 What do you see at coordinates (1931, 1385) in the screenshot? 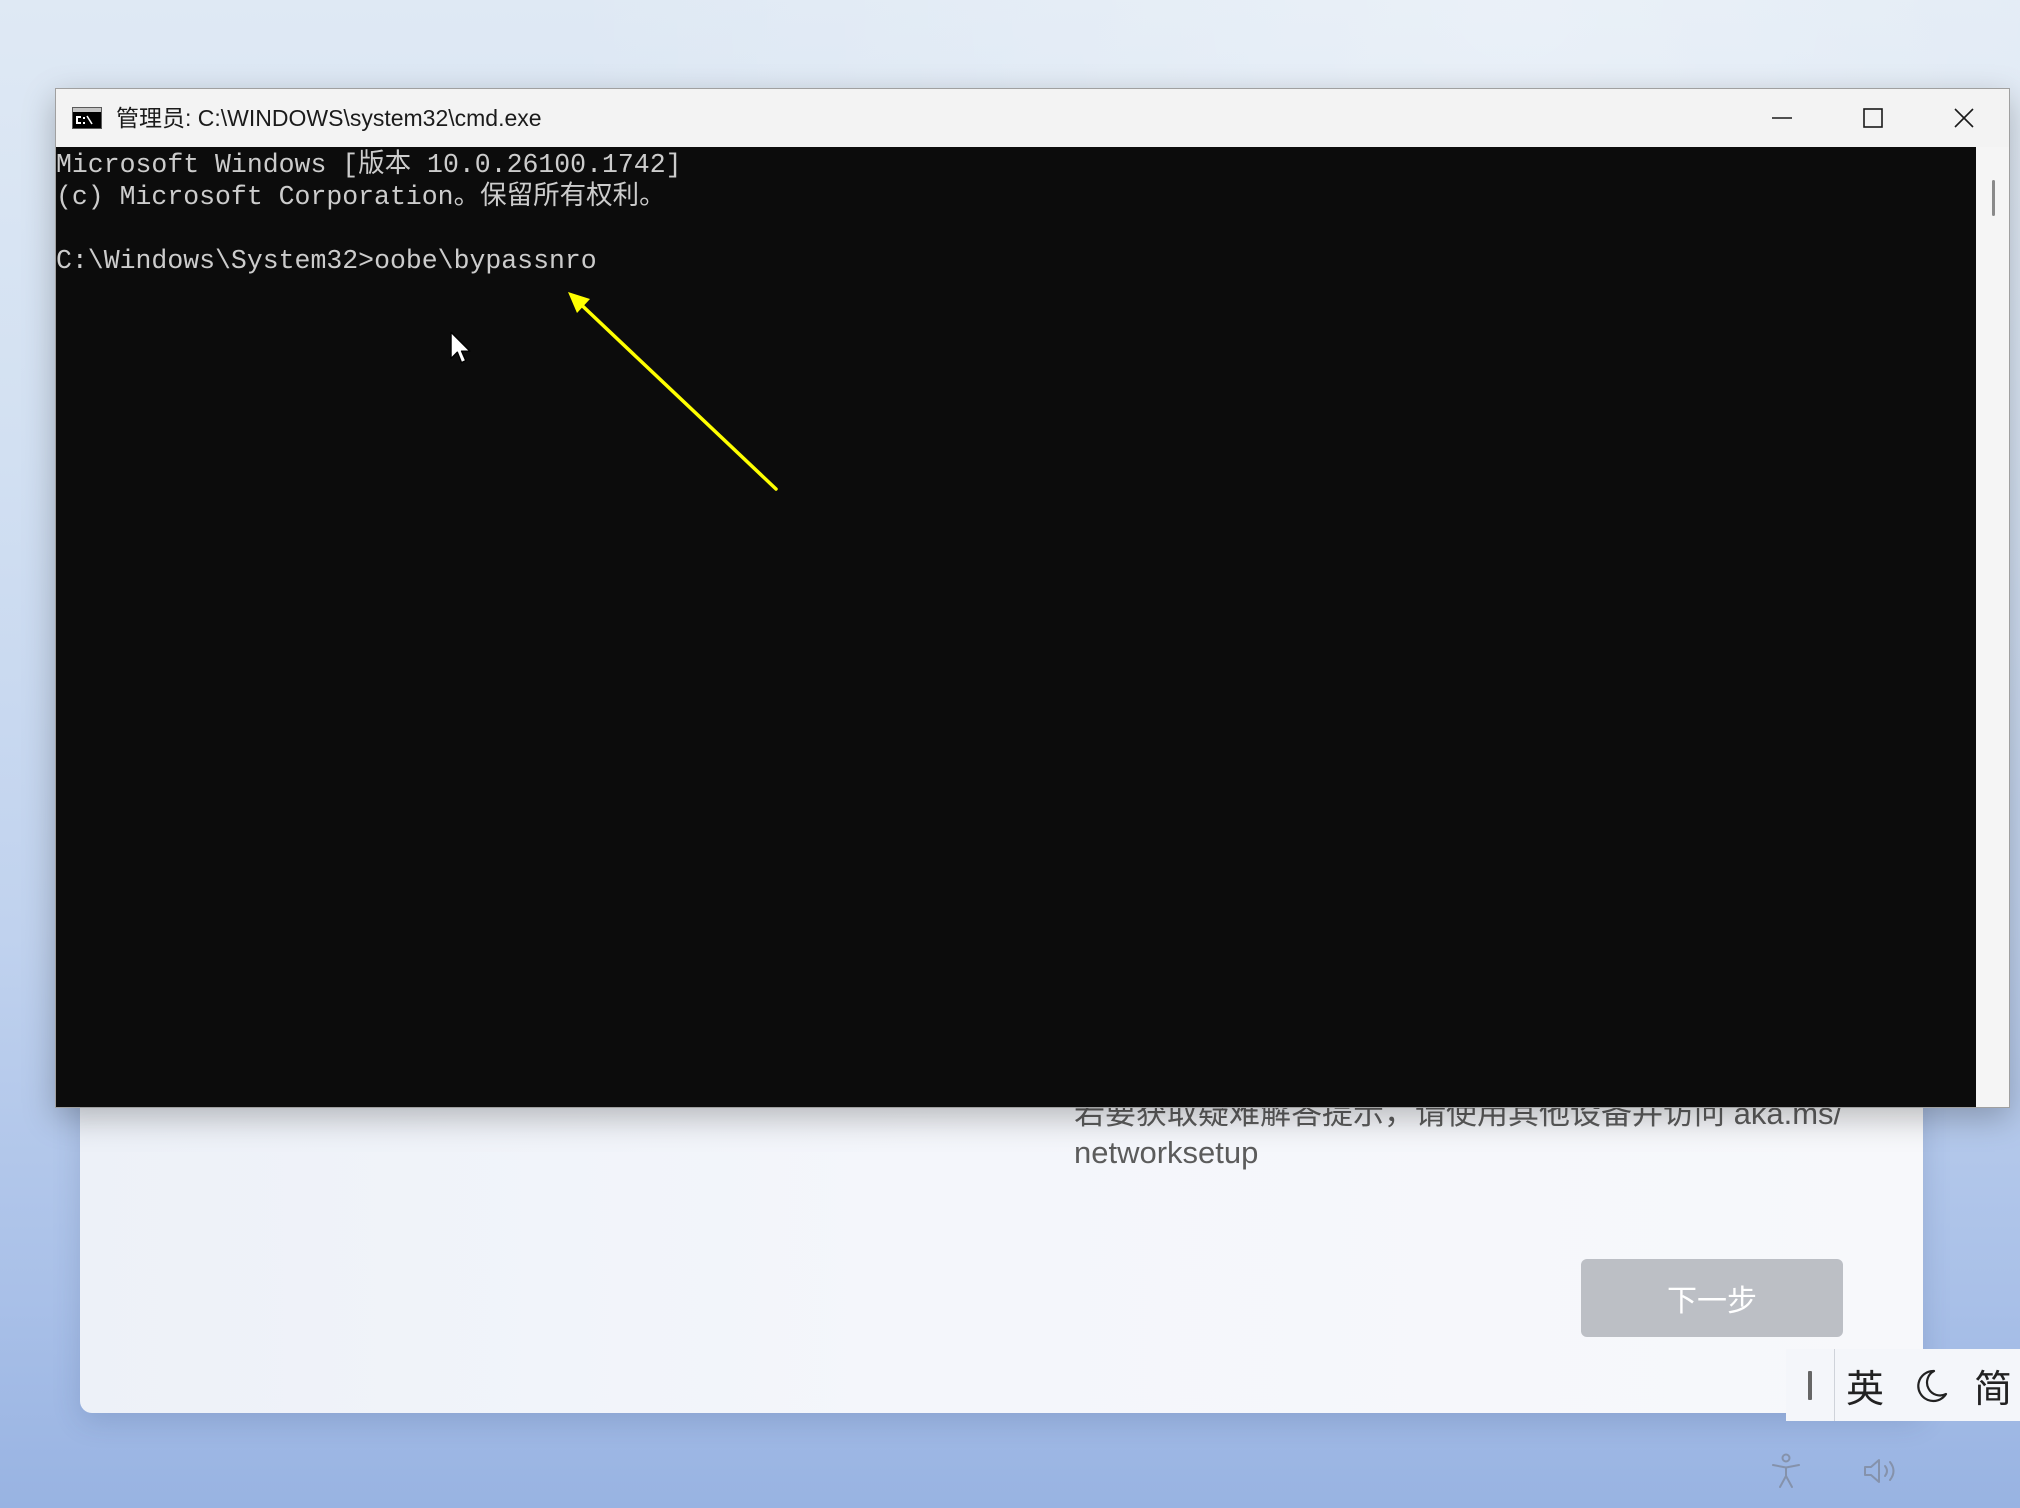
I see `moon-icon` at bounding box center [1931, 1385].